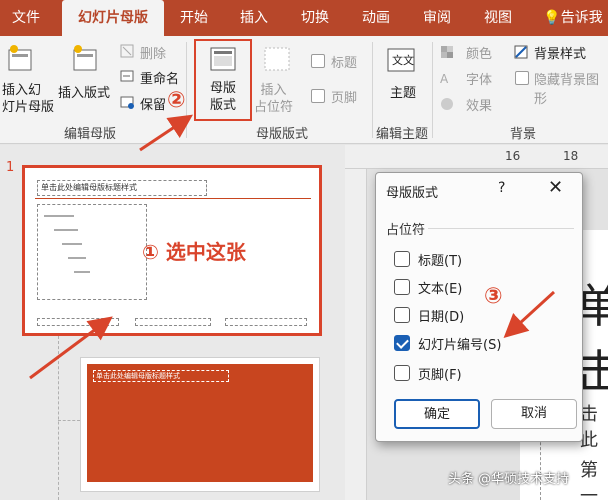  I want to click on fonts-button: 字体, so click(479, 78).